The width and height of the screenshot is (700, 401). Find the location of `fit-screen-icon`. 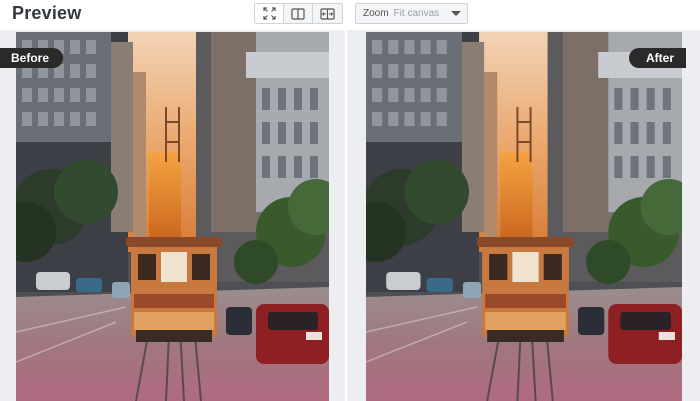

fit-screen-icon is located at coordinates (269, 13).